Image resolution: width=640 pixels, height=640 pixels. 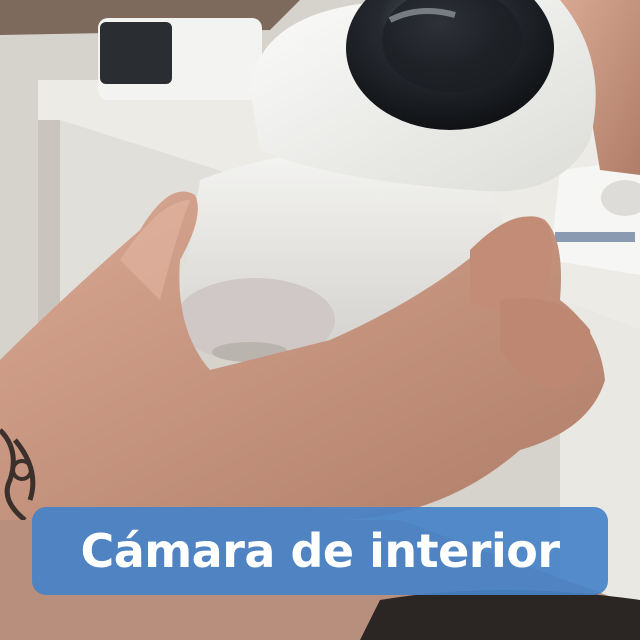 I want to click on caption-text: Cámara de interior, so click(x=320, y=551).